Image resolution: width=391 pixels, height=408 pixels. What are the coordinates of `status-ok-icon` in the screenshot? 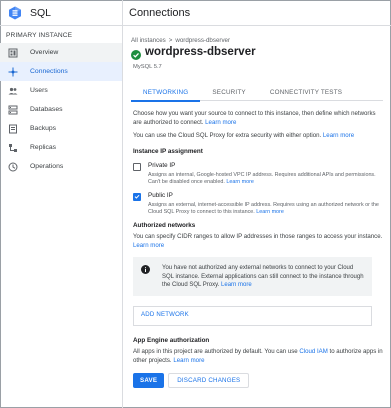 It's located at (136, 53).